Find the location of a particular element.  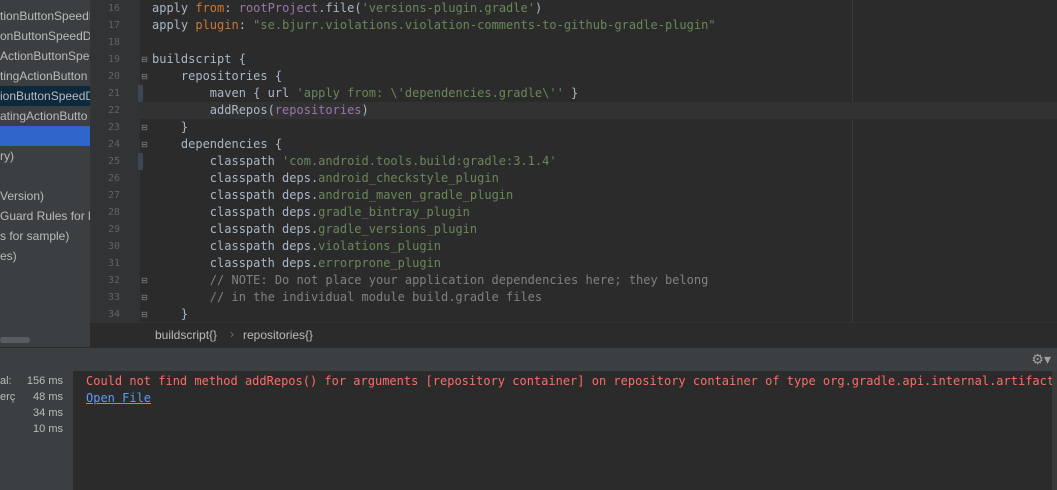

code-token: android_maven_gradle_plugin is located at coordinates (416, 195).